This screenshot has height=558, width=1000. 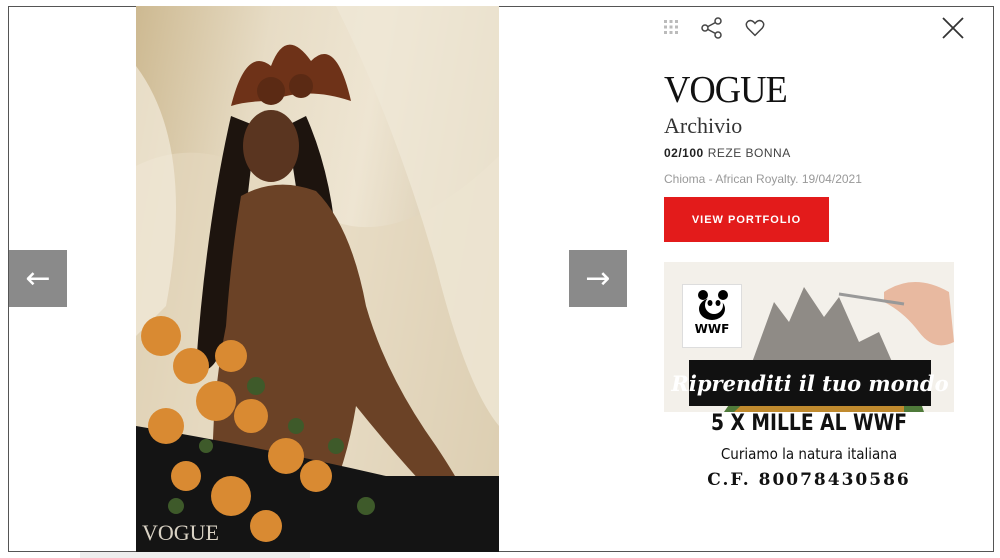 What do you see at coordinates (671, 27) in the screenshot?
I see `grid-icon` at bounding box center [671, 27].